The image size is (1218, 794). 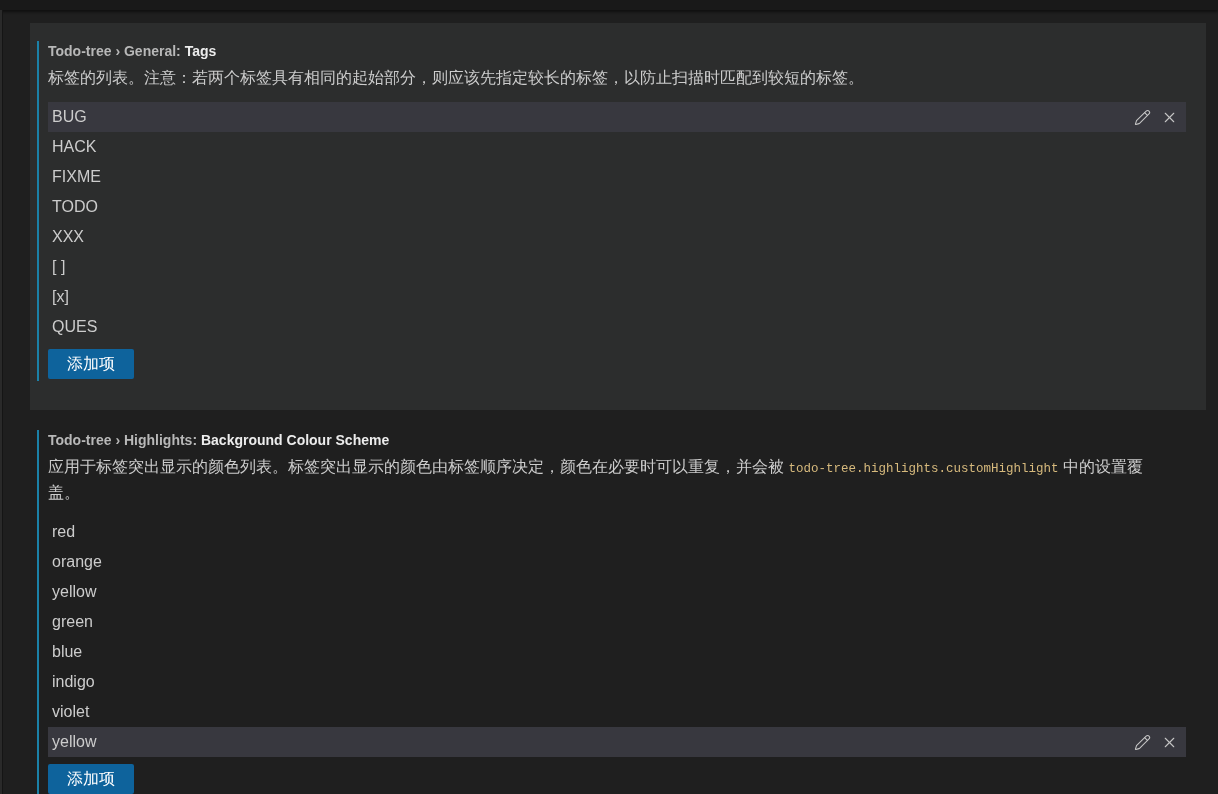 What do you see at coordinates (617, 297) in the screenshot?
I see `list-item: [x]` at bounding box center [617, 297].